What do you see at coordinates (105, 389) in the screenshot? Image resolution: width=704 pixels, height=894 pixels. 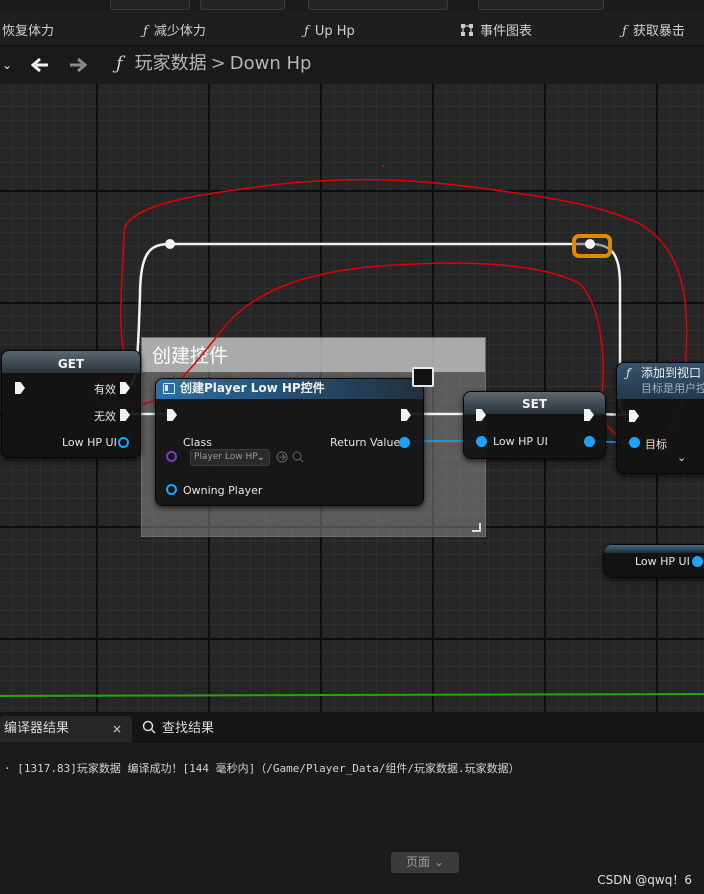 I see `pin-label-valid: 有效` at bounding box center [105, 389].